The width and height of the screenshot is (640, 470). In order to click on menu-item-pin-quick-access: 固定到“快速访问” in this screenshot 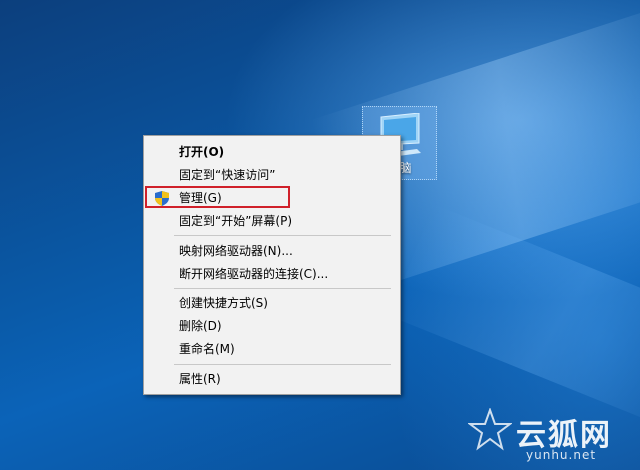, I will do `click(272, 175)`.